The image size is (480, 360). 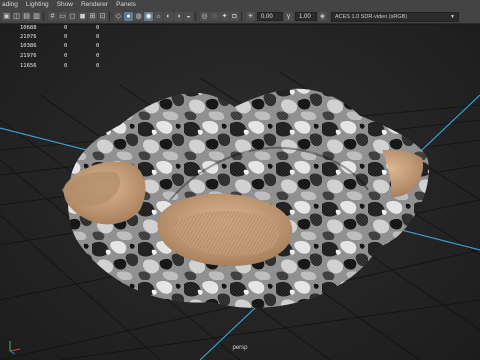 I want to click on menu-renderer: Renderer, so click(x=94, y=5).